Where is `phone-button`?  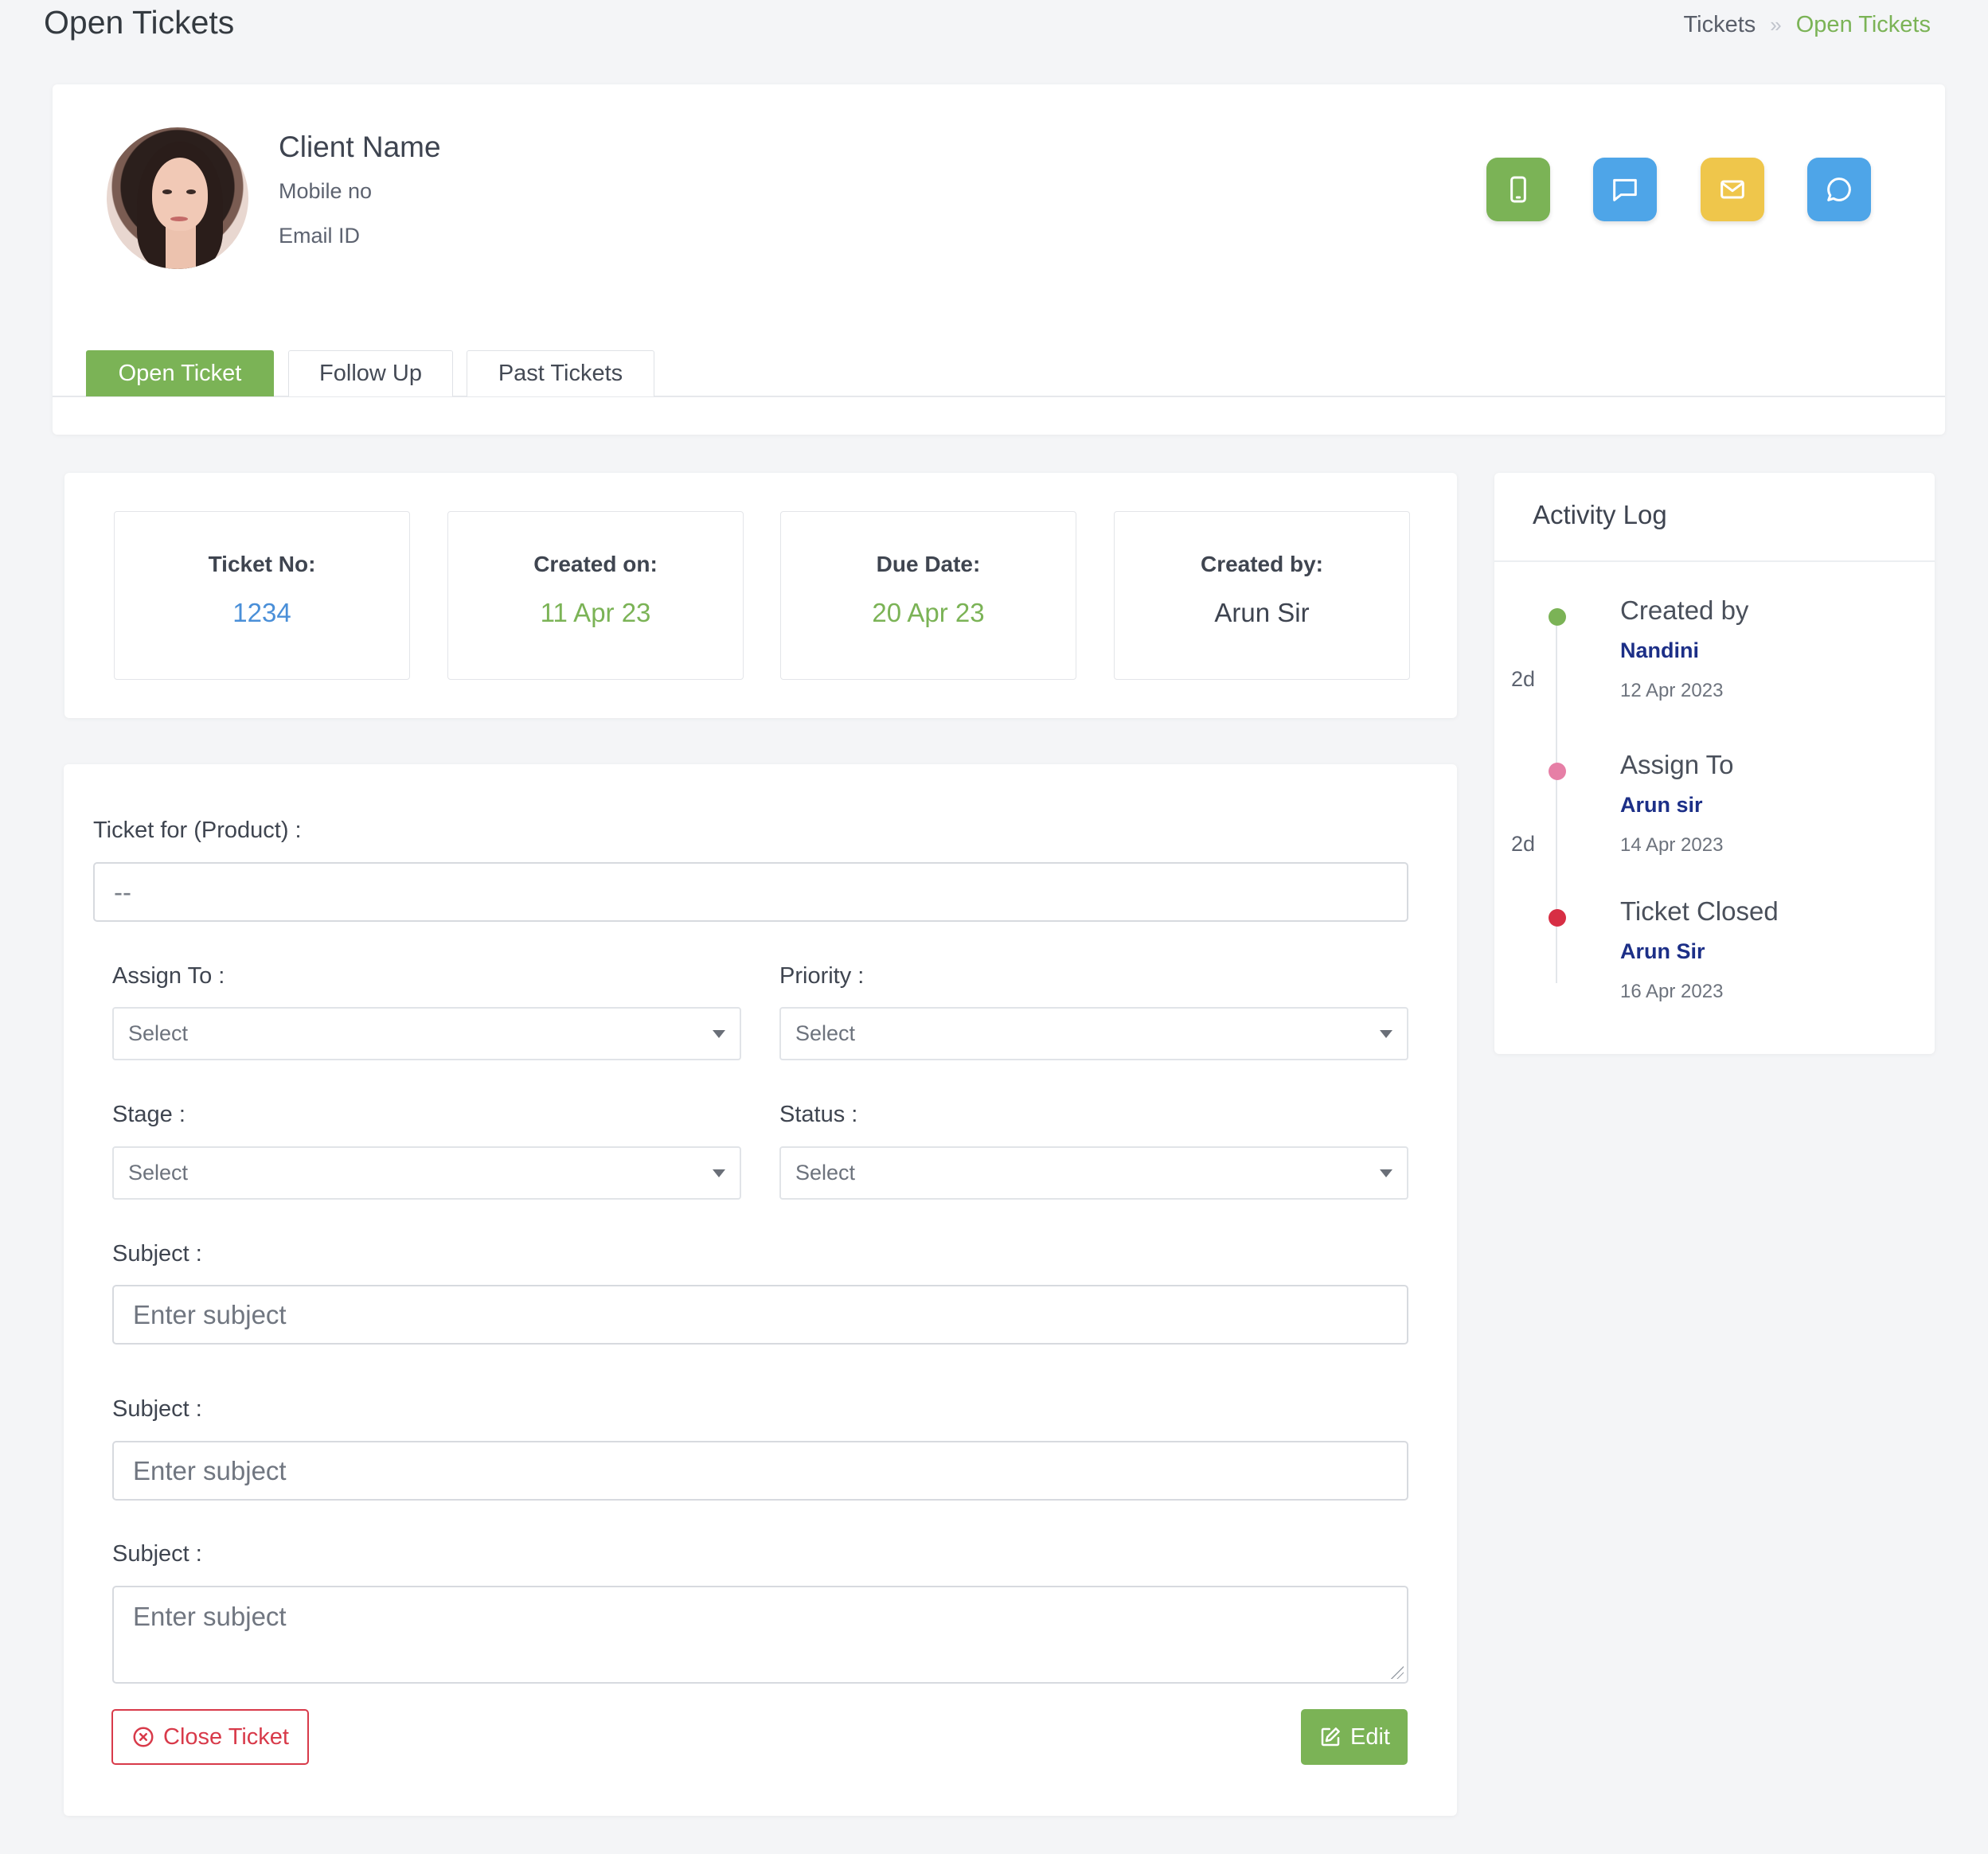
phone-button is located at coordinates (1518, 189).